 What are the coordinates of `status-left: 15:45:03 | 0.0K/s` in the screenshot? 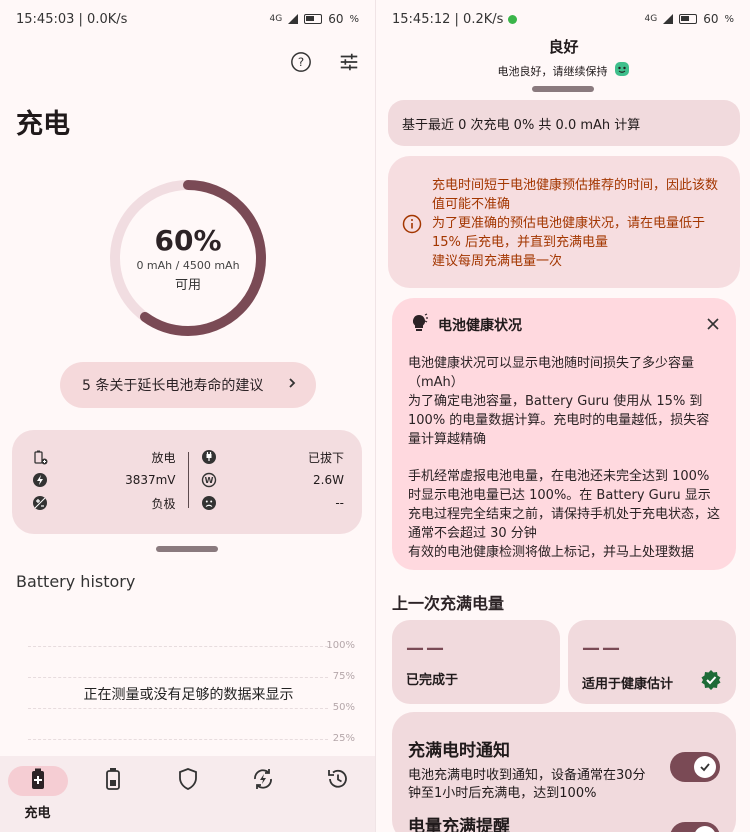 It's located at (72, 19).